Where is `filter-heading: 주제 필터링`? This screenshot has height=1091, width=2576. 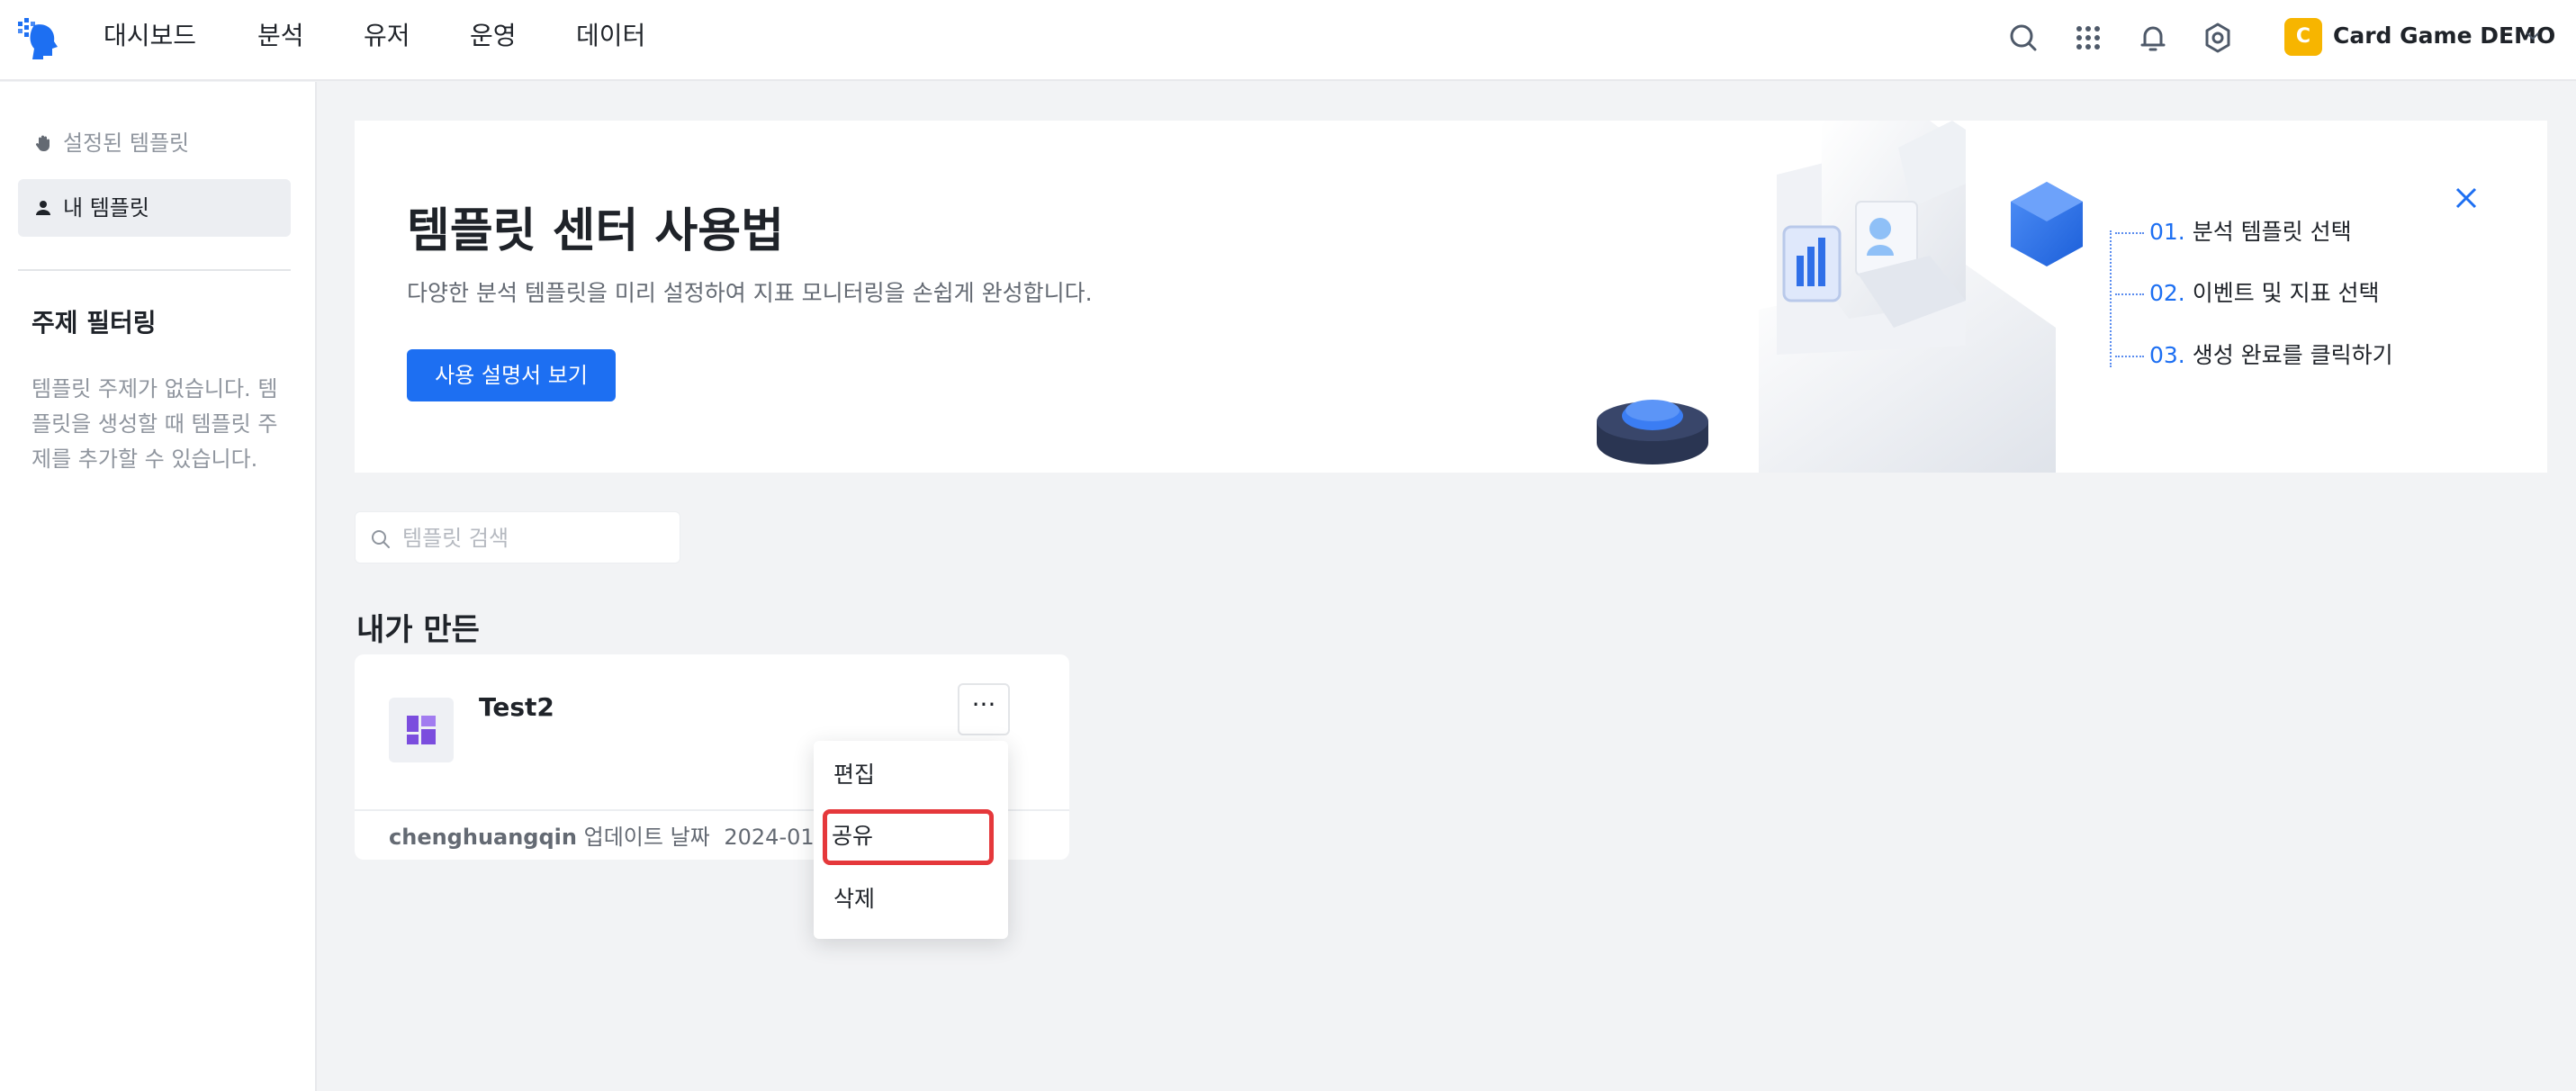 filter-heading: 주제 필터링 is located at coordinates (94, 323).